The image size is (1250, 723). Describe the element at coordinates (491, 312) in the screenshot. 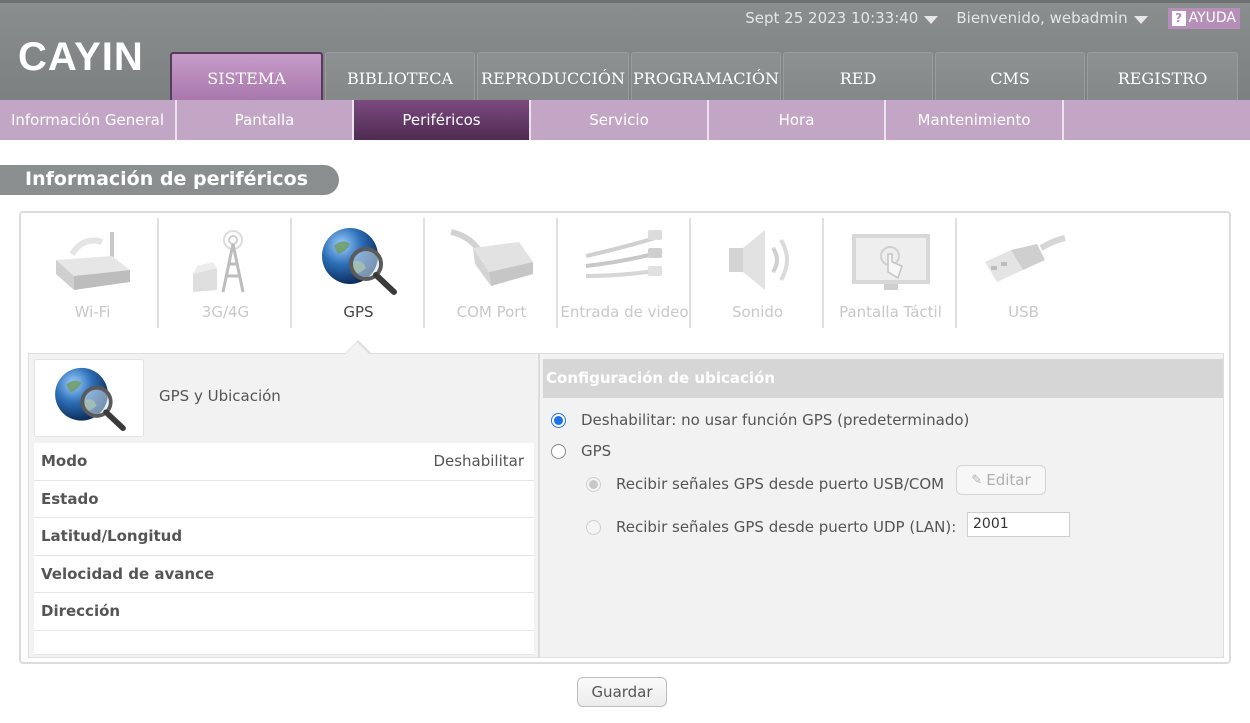

I see `device-label: COM Port` at that location.